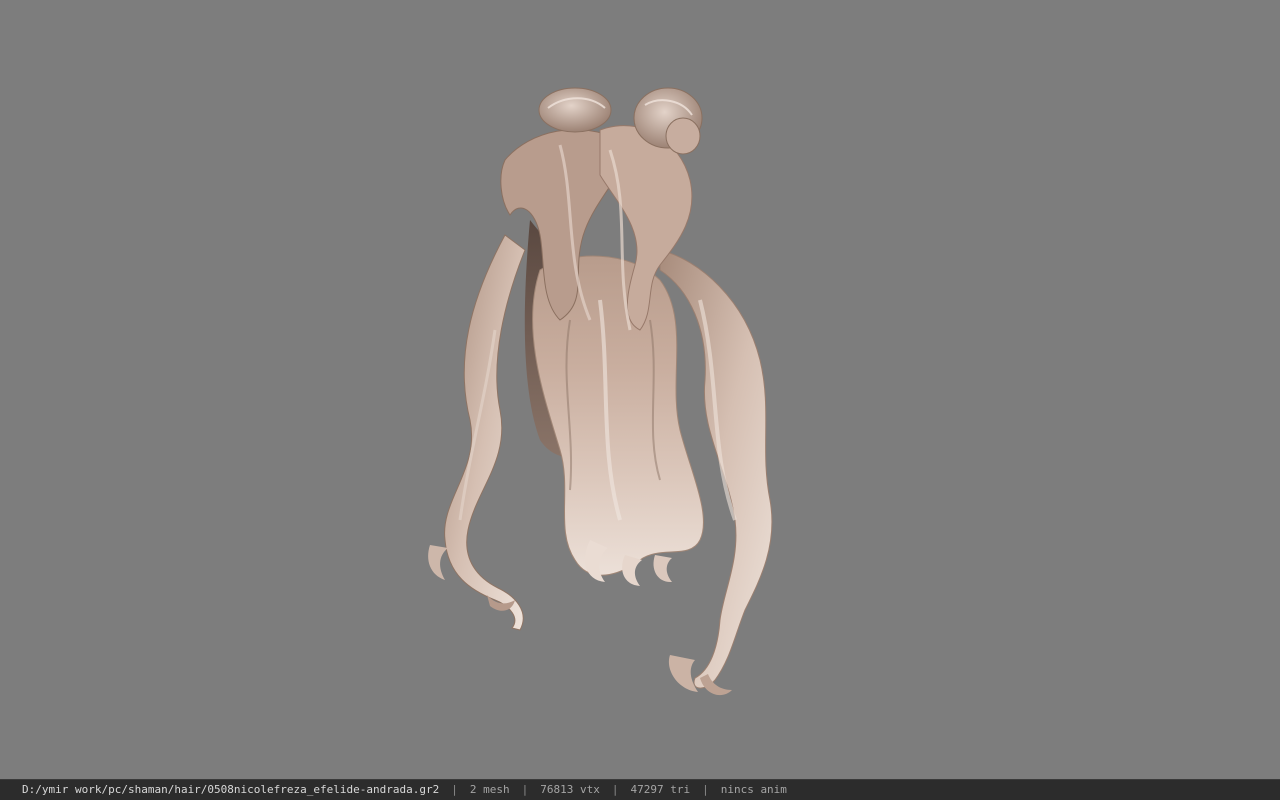  Describe the element at coordinates (570, 789) in the screenshot. I see `vertex-count: 76813 vtx` at that location.